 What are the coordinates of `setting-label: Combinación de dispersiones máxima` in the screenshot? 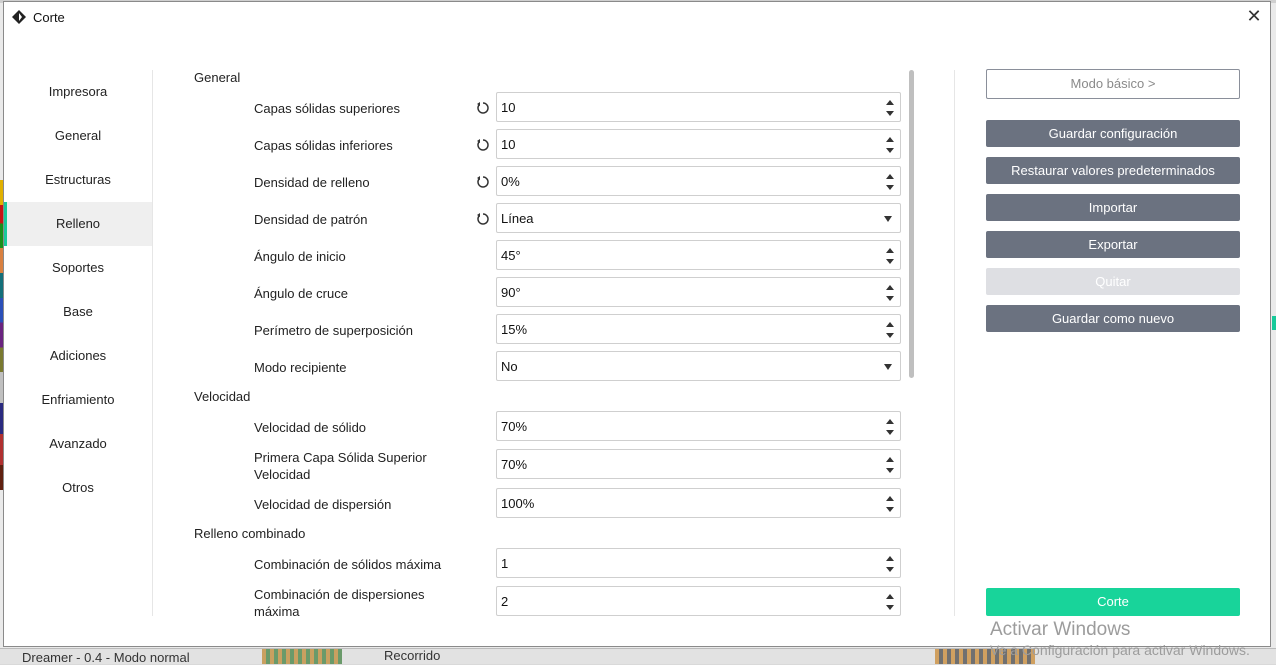 It's located at (339, 601).